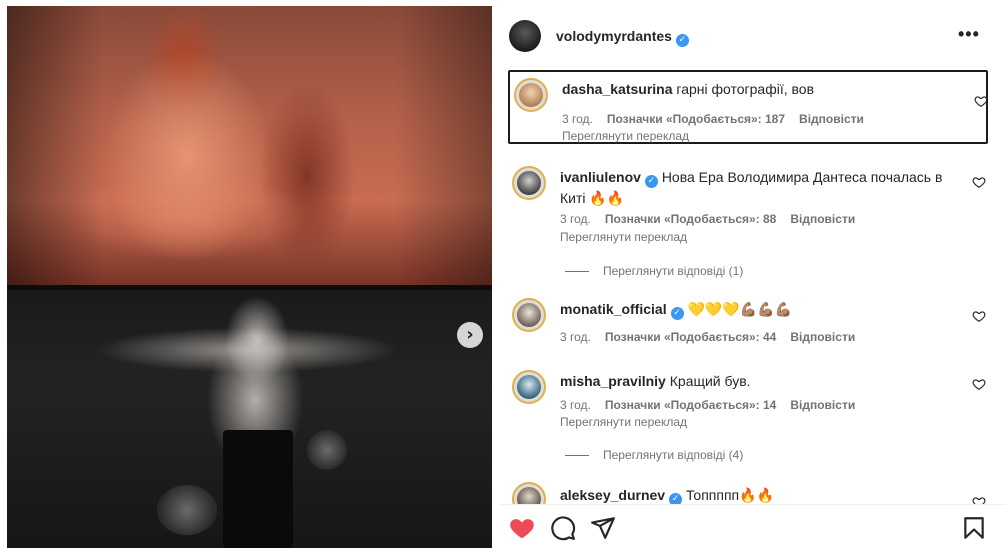 This screenshot has height=548, width=1006. What do you see at coordinates (690, 337) in the screenshot?
I see `comment-likes: Позначки «Подобається»: 44` at bounding box center [690, 337].